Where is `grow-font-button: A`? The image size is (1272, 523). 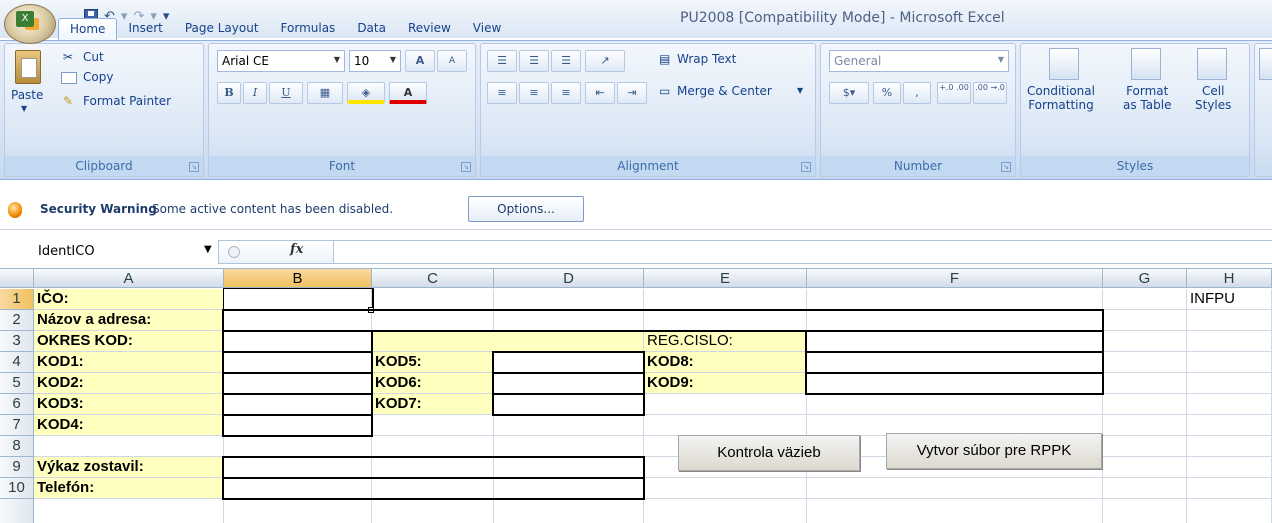 grow-font-button: A is located at coordinates (420, 61).